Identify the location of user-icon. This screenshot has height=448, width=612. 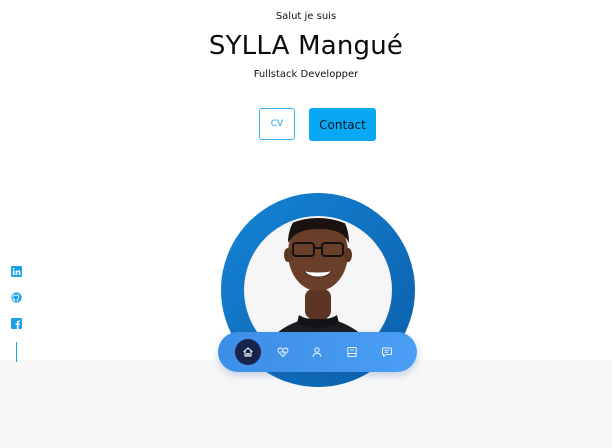
(317, 352).